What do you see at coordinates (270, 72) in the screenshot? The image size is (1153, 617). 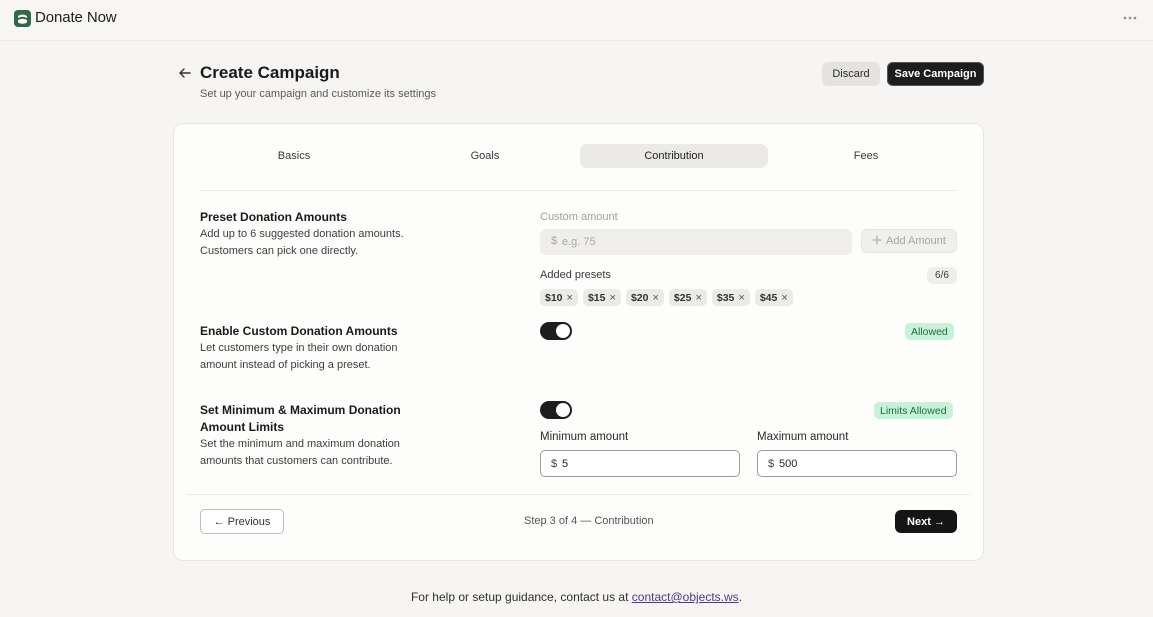 I see `page-title: Create Campaign` at bounding box center [270, 72].